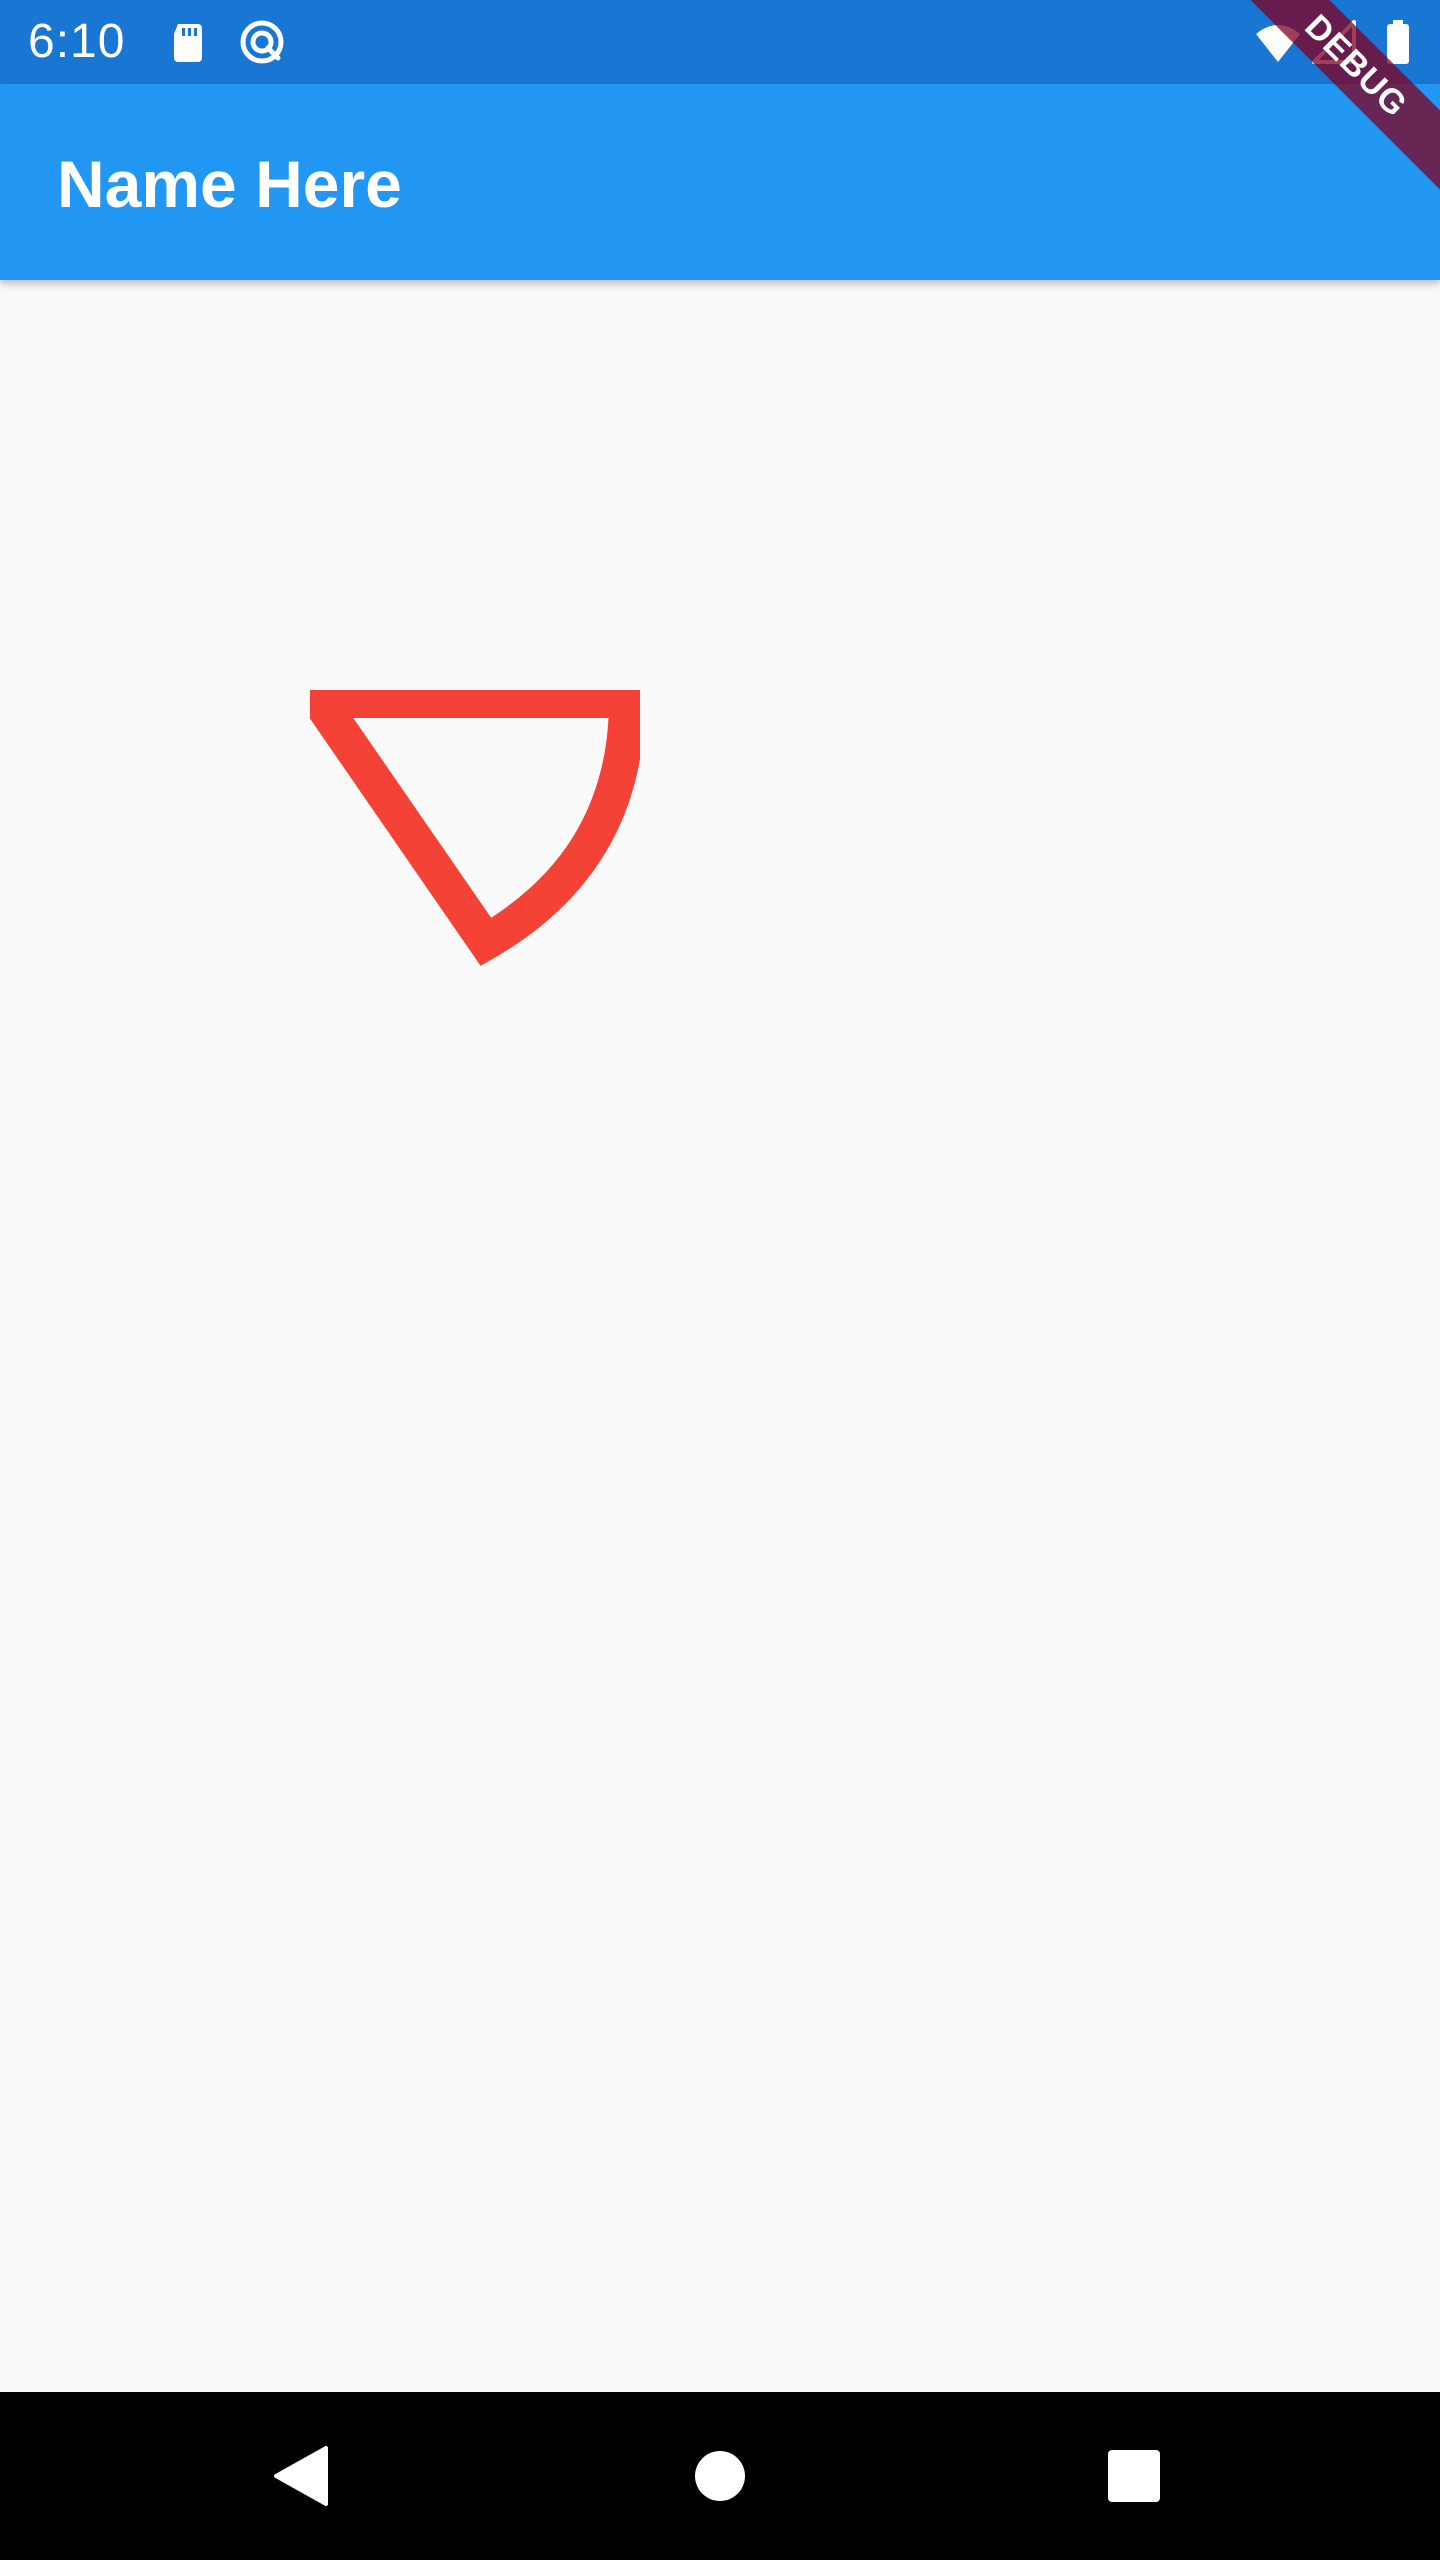 Image resolution: width=1440 pixels, height=2560 pixels. I want to click on status-time: 6:10, so click(77, 41).